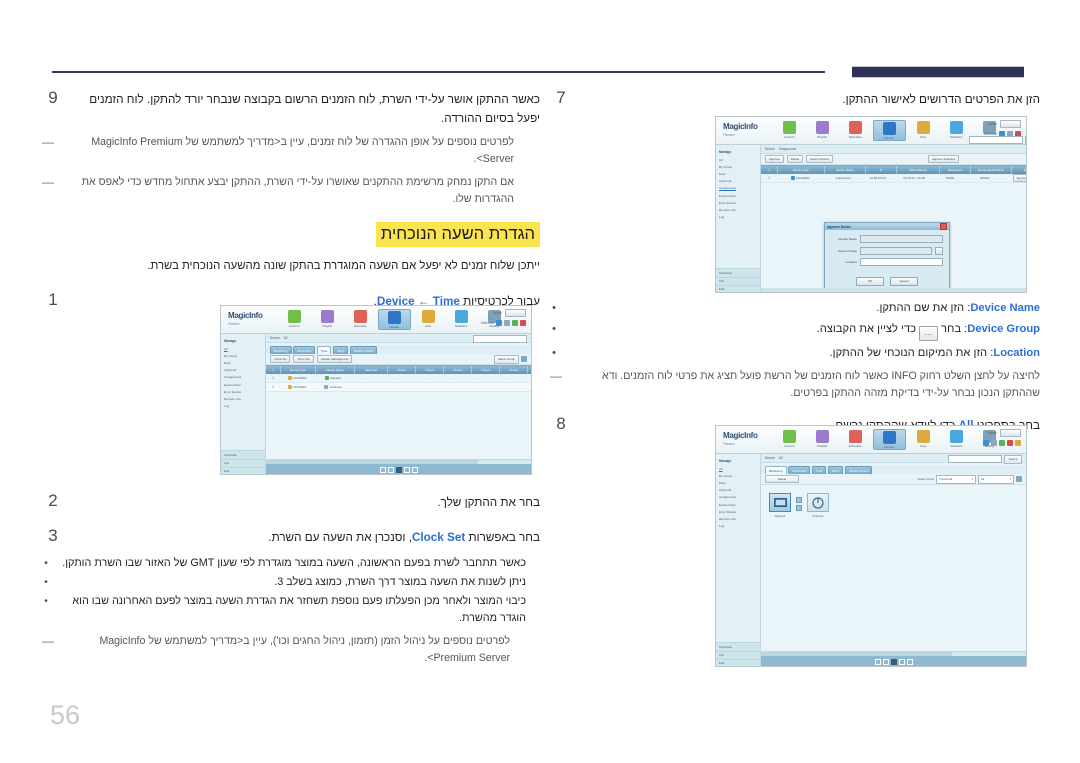  What do you see at coordinates (923, 130) in the screenshot?
I see `nav-user: User` at bounding box center [923, 130].